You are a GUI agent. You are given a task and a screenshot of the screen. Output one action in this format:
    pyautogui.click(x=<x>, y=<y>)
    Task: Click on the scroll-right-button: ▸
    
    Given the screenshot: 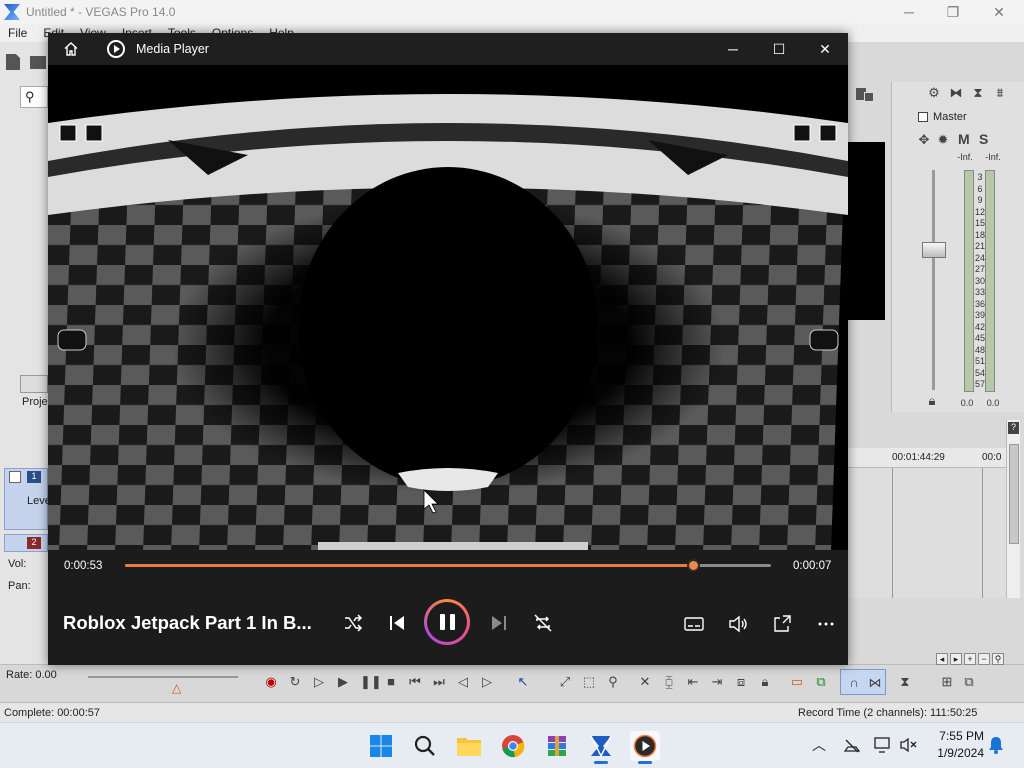 What is the action you would take?
    pyautogui.click(x=956, y=659)
    